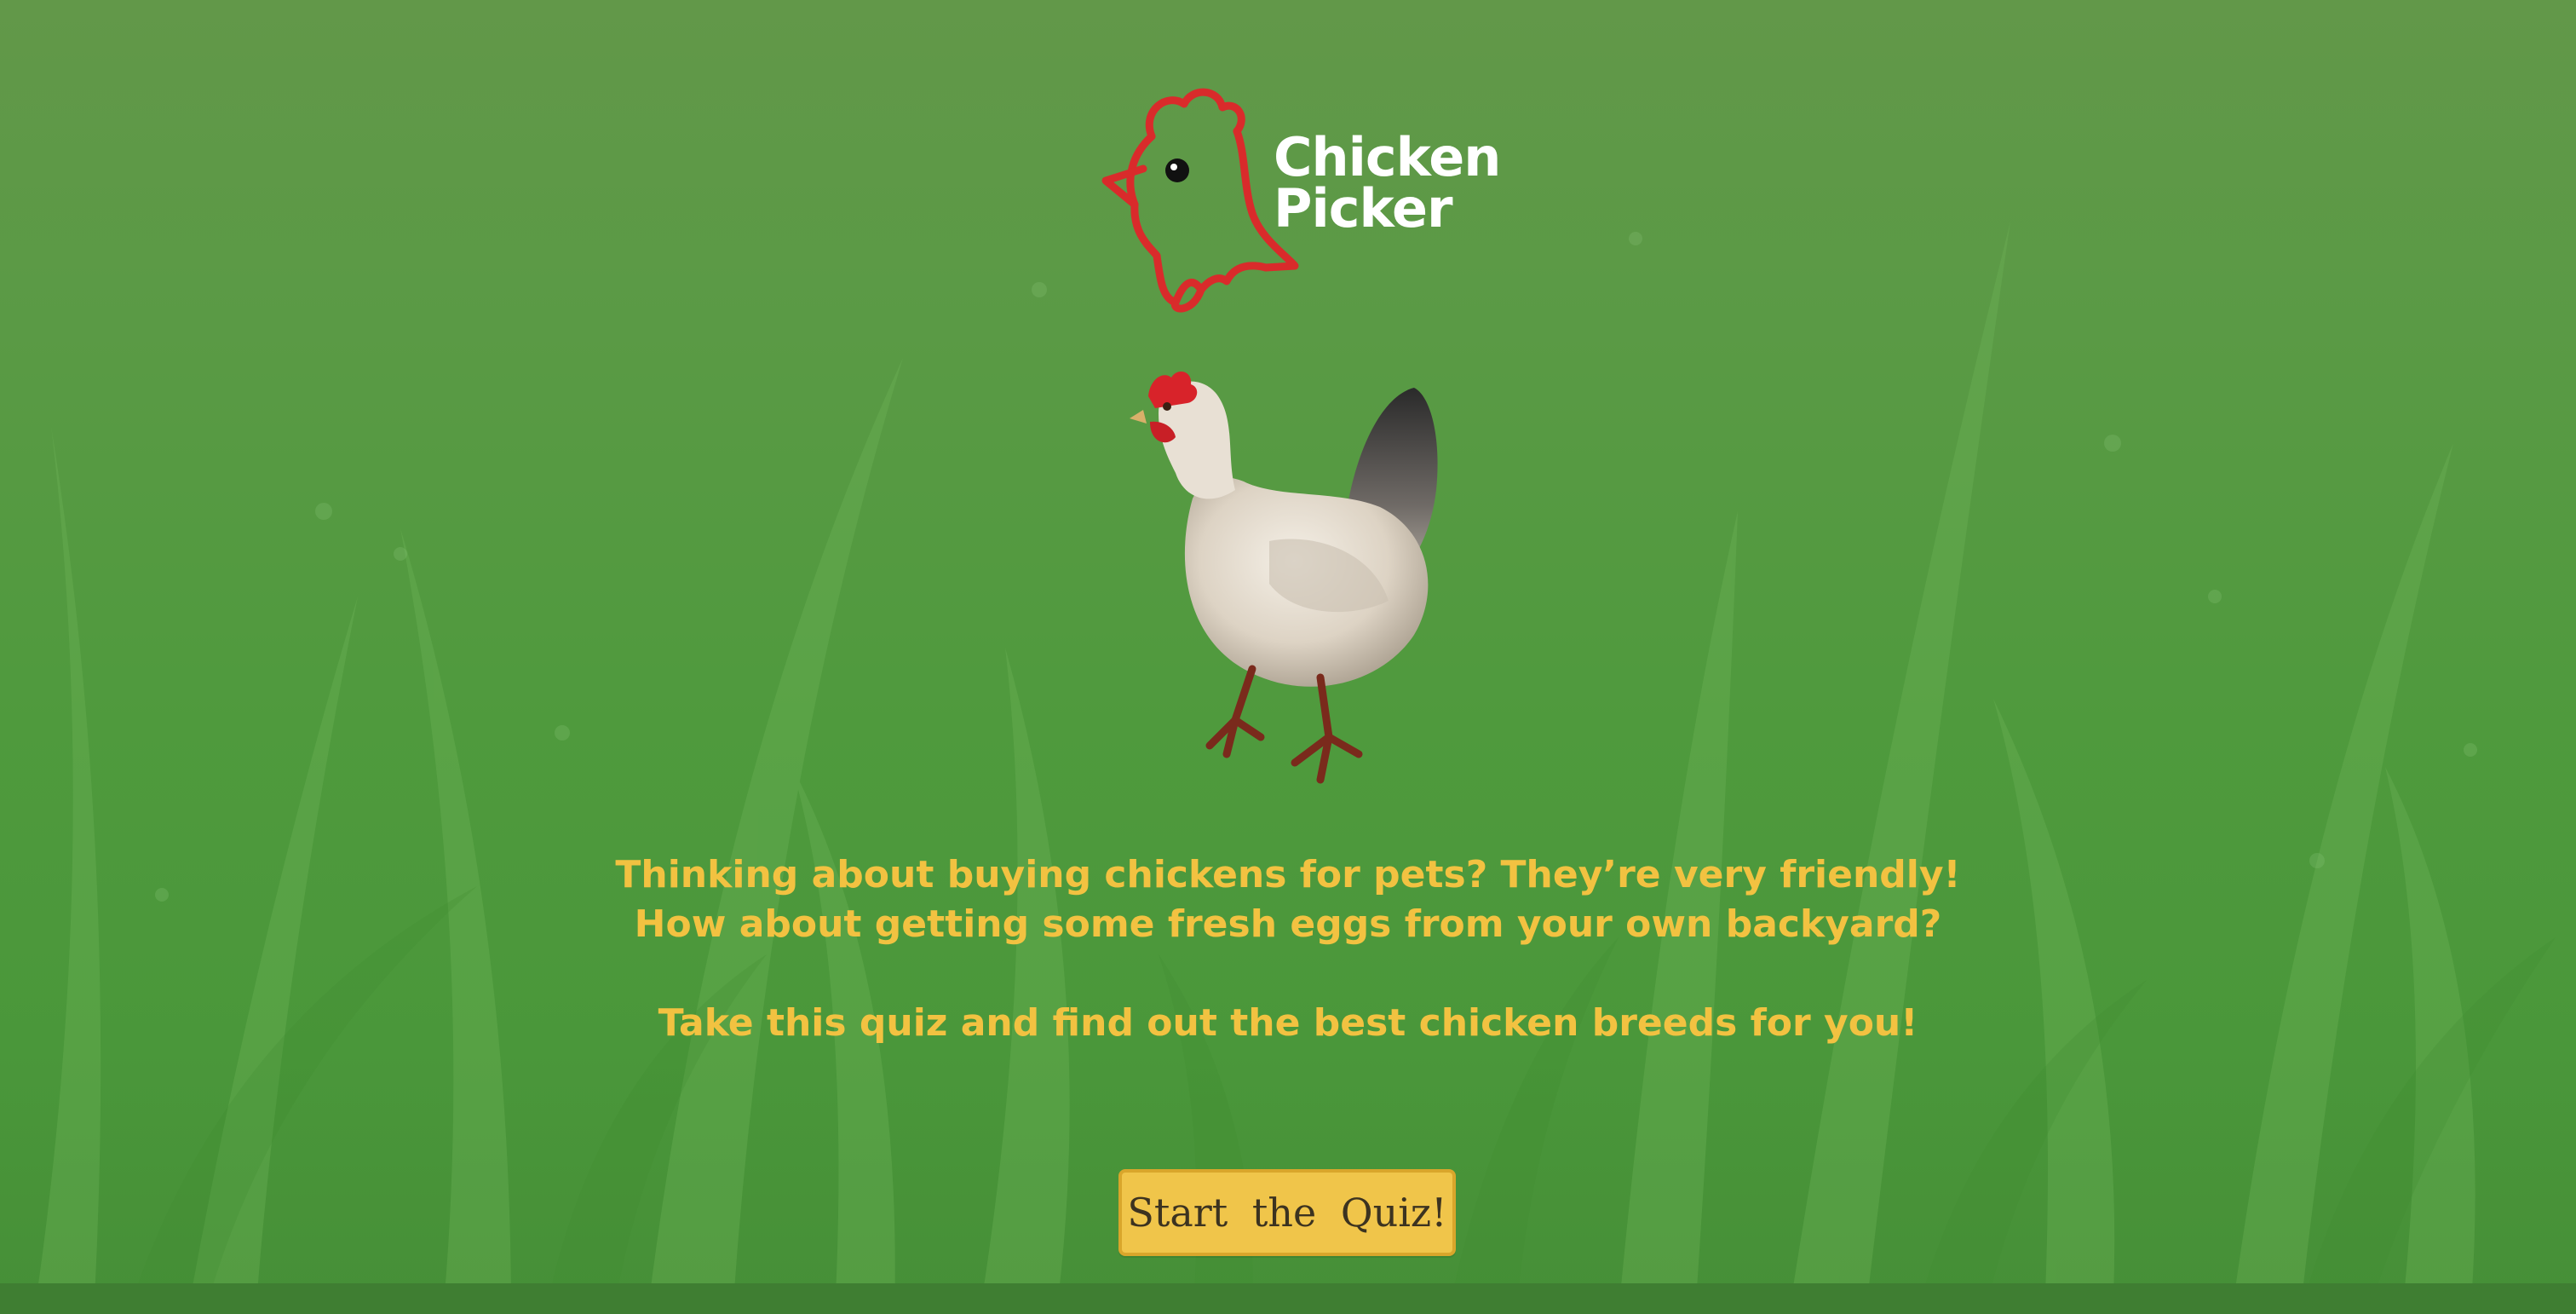 This screenshot has height=1314, width=2576. What do you see at coordinates (1288, 974) in the screenshot?
I see `intro-spacer` at bounding box center [1288, 974].